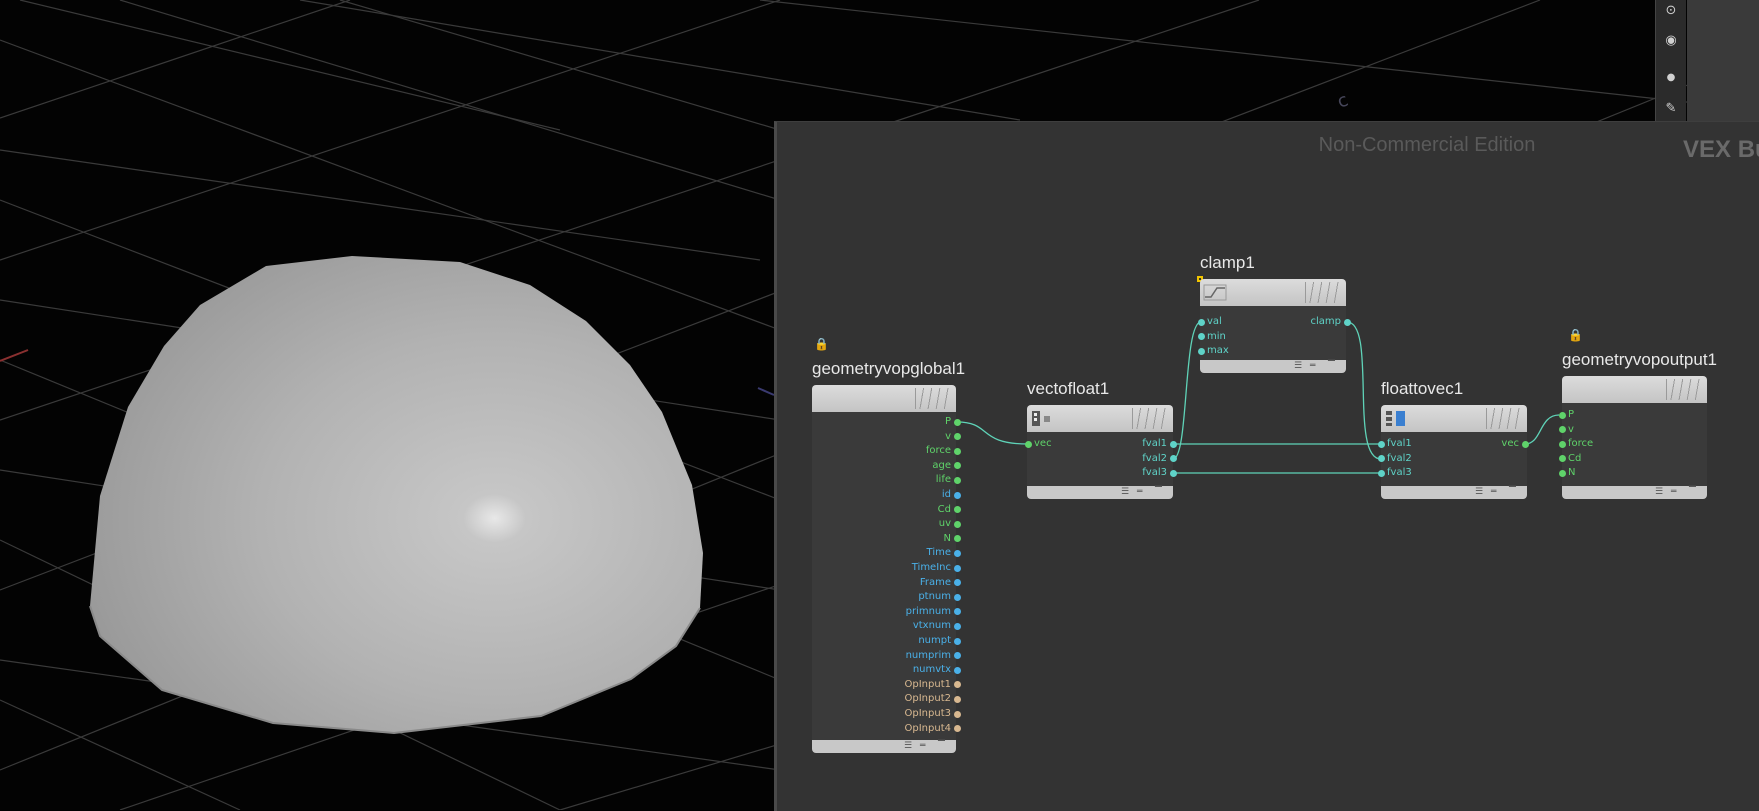 The width and height of the screenshot is (1759, 811). I want to click on port-label-ptnum: ptnum, so click(934, 597).